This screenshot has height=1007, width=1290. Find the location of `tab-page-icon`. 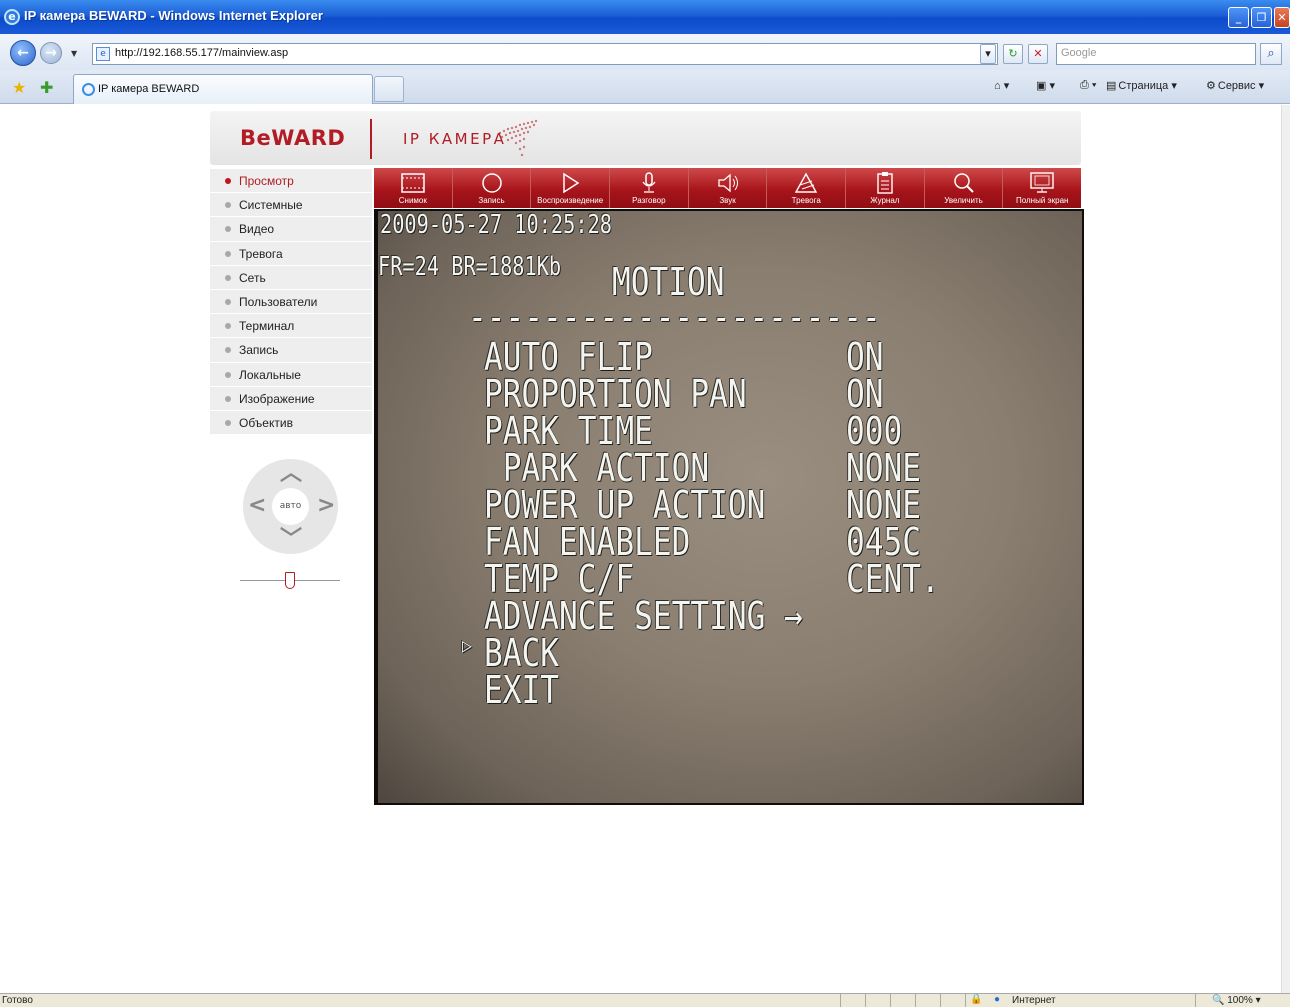

tab-page-icon is located at coordinates (88, 89).